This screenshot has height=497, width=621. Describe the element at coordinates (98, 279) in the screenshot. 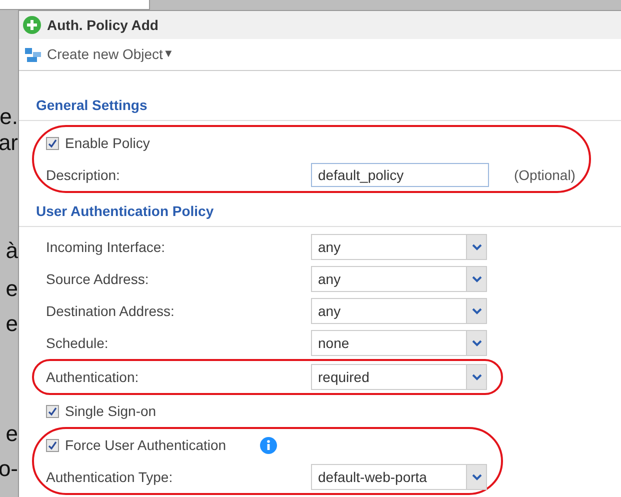

I see `field-label: Source Address:` at that location.